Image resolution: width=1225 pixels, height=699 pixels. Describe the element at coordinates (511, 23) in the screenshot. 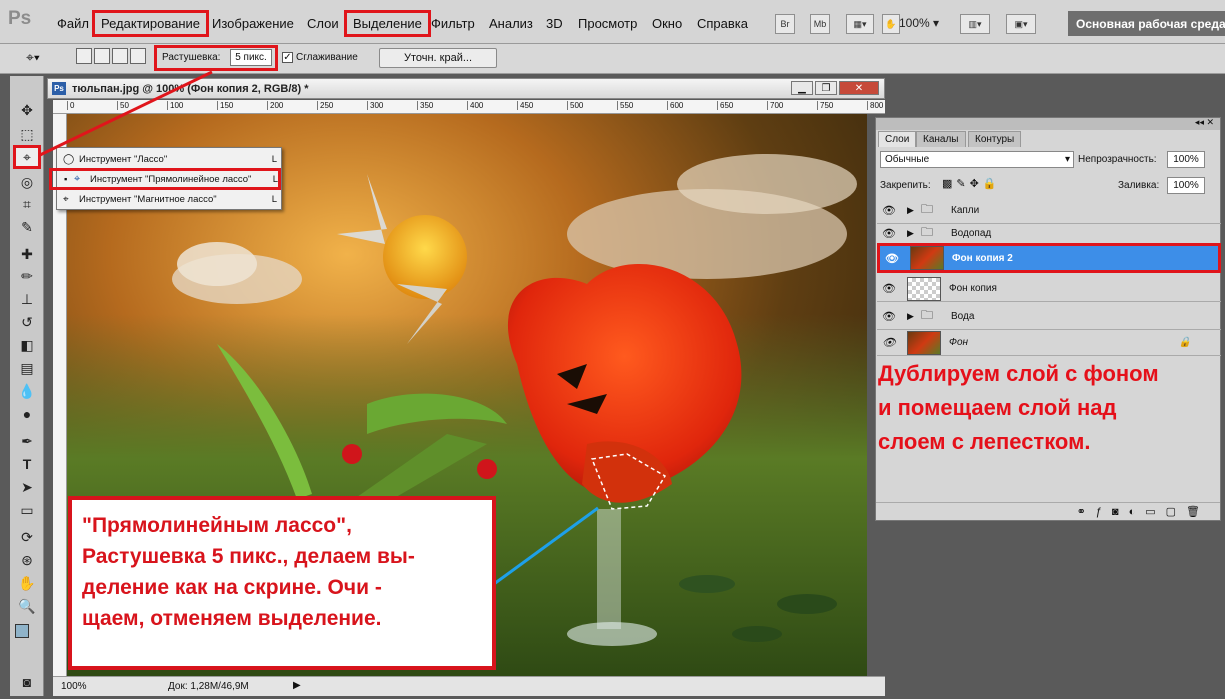

I see `menu-analysis: Анализ` at that location.